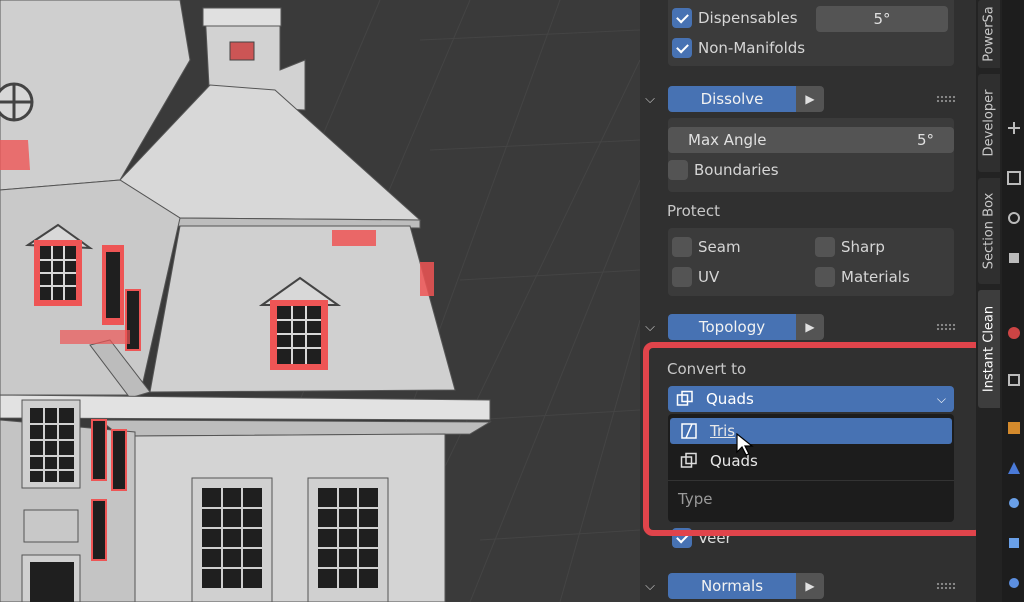 Image resolution: width=1024 pixels, height=602 pixels. Describe the element at coordinates (682, 18) in the screenshot. I see `dispensables-checkbox` at that location.